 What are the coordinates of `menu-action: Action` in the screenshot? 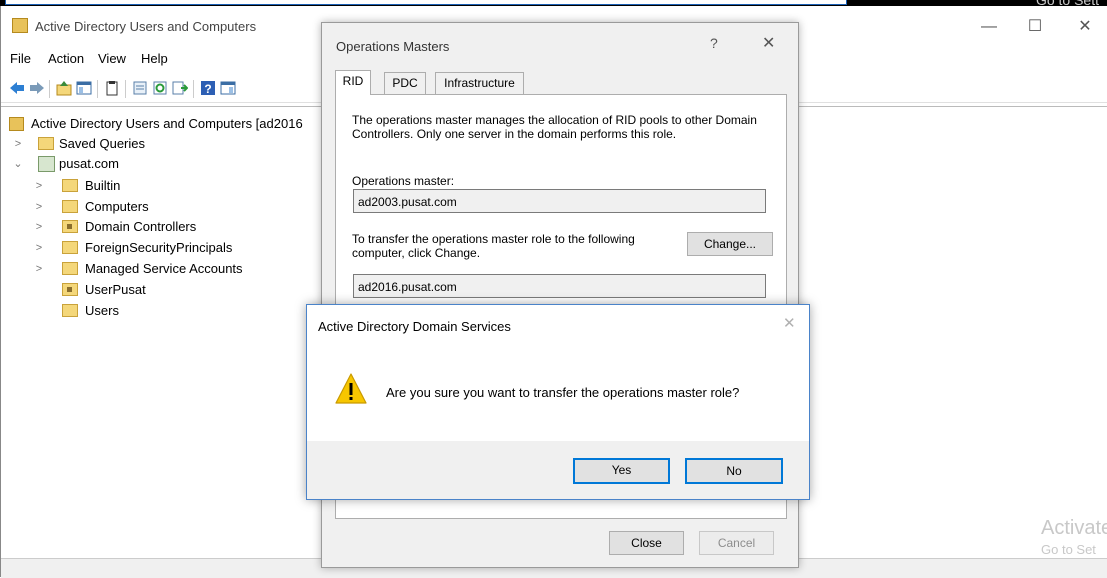 It's located at (66, 58).